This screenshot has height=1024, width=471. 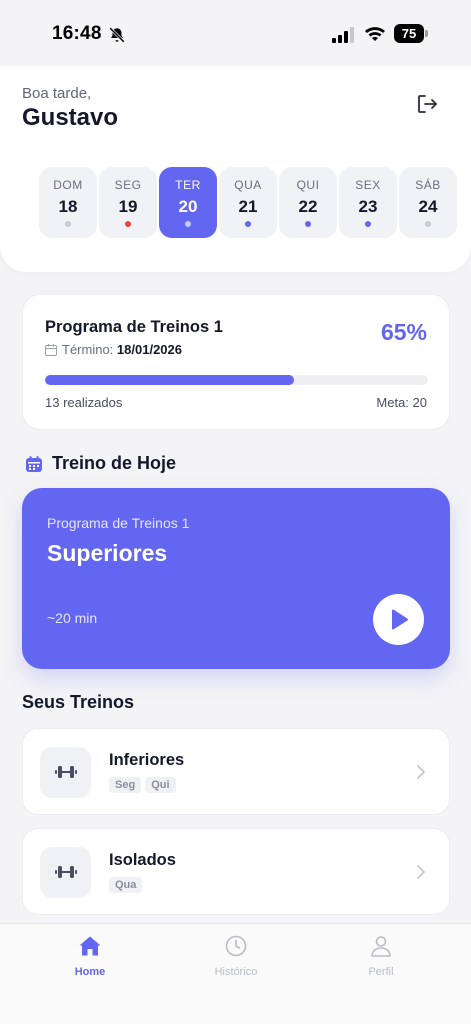 I want to click on calendar-icon, so click(x=34, y=464).